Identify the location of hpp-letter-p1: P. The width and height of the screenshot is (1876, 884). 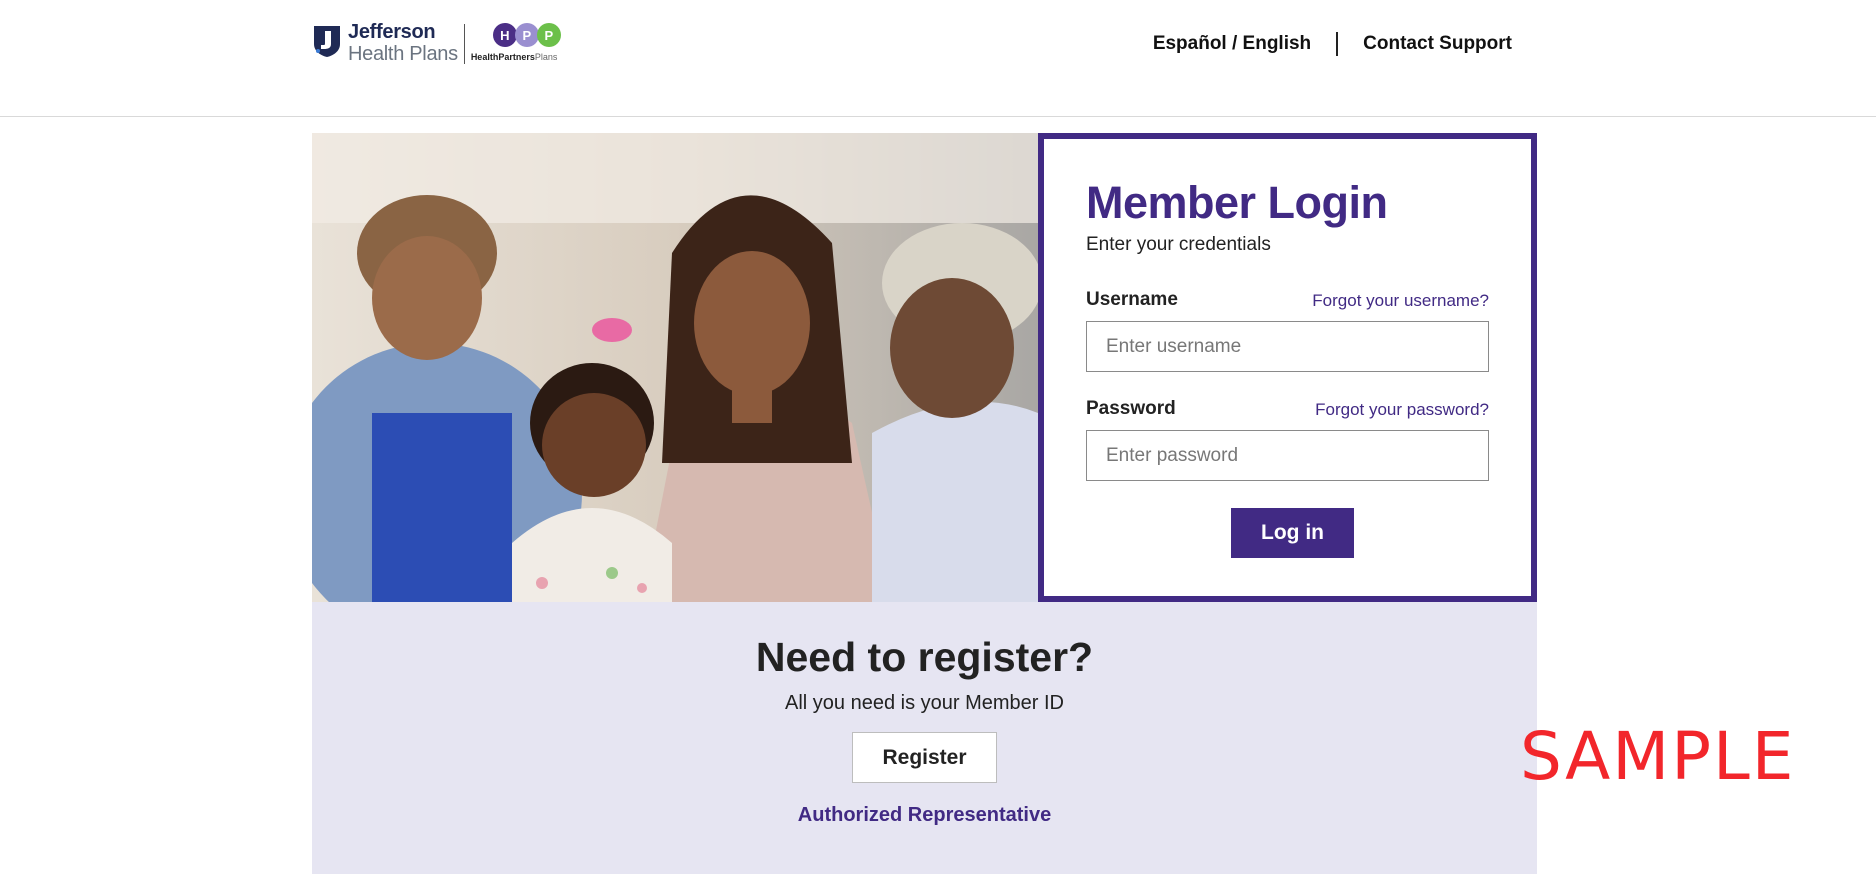
(526, 35).